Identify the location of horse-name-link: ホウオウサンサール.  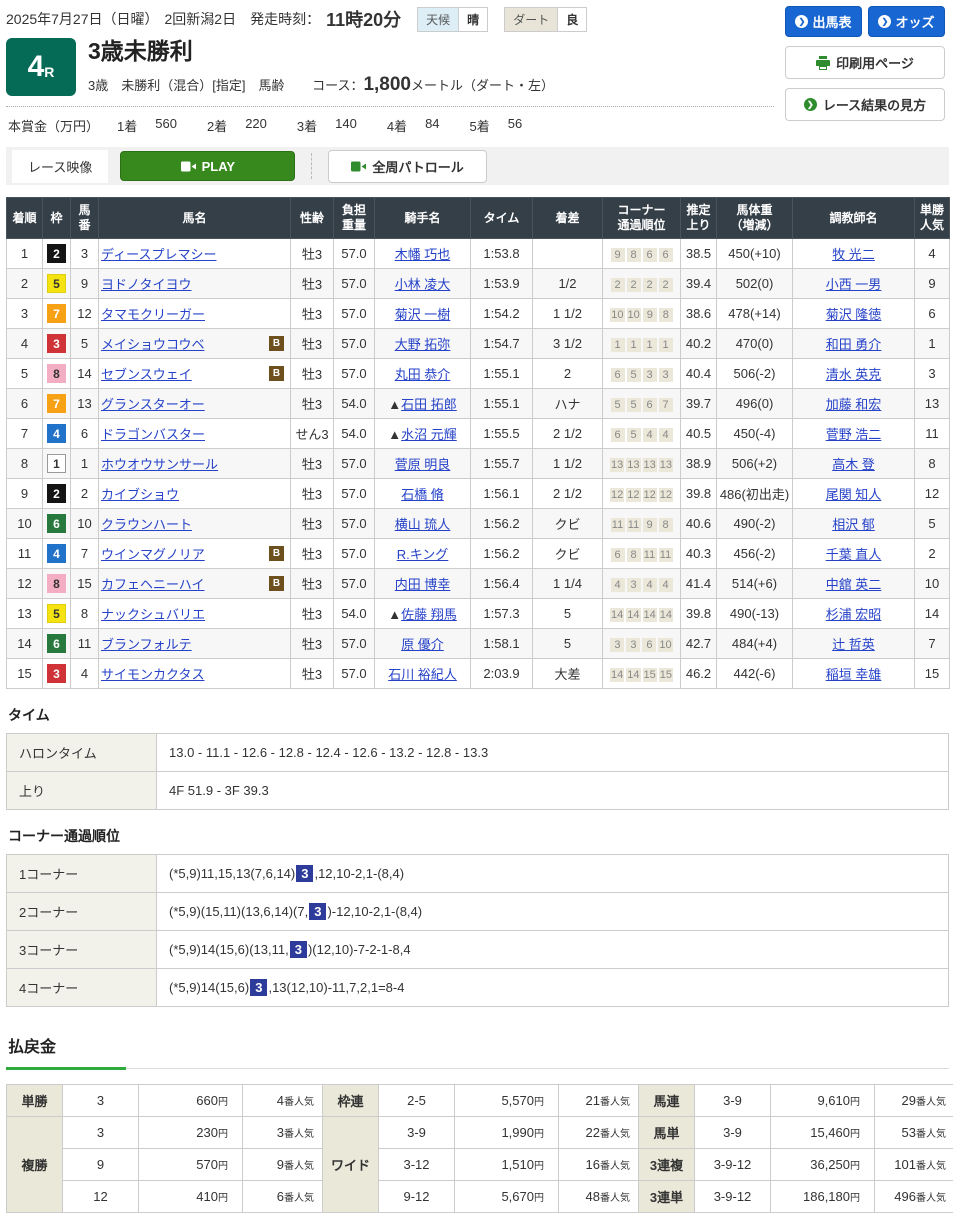
(159, 463).